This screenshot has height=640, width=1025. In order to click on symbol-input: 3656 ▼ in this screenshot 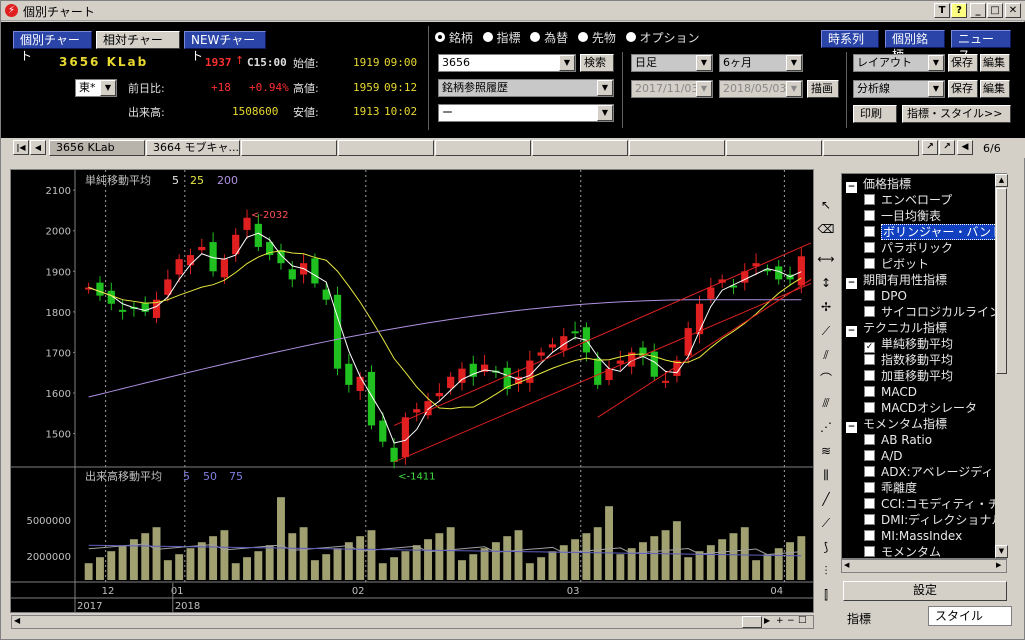, I will do `click(507, 63)`.